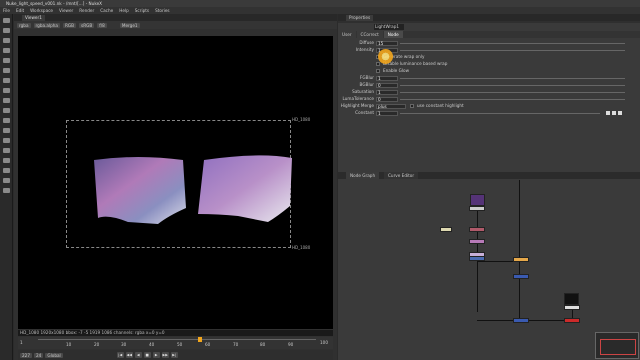  I want to click on channels-select: rgba, so click(24, 25).